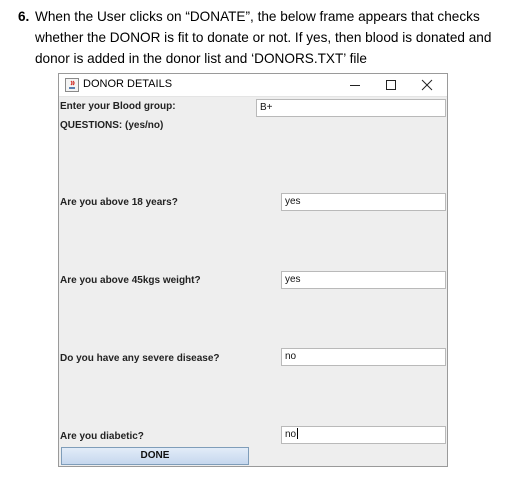  Describe the element at coordinates (363, 435) in the screenshot. I see `question-diabetic-field: no` at that location.